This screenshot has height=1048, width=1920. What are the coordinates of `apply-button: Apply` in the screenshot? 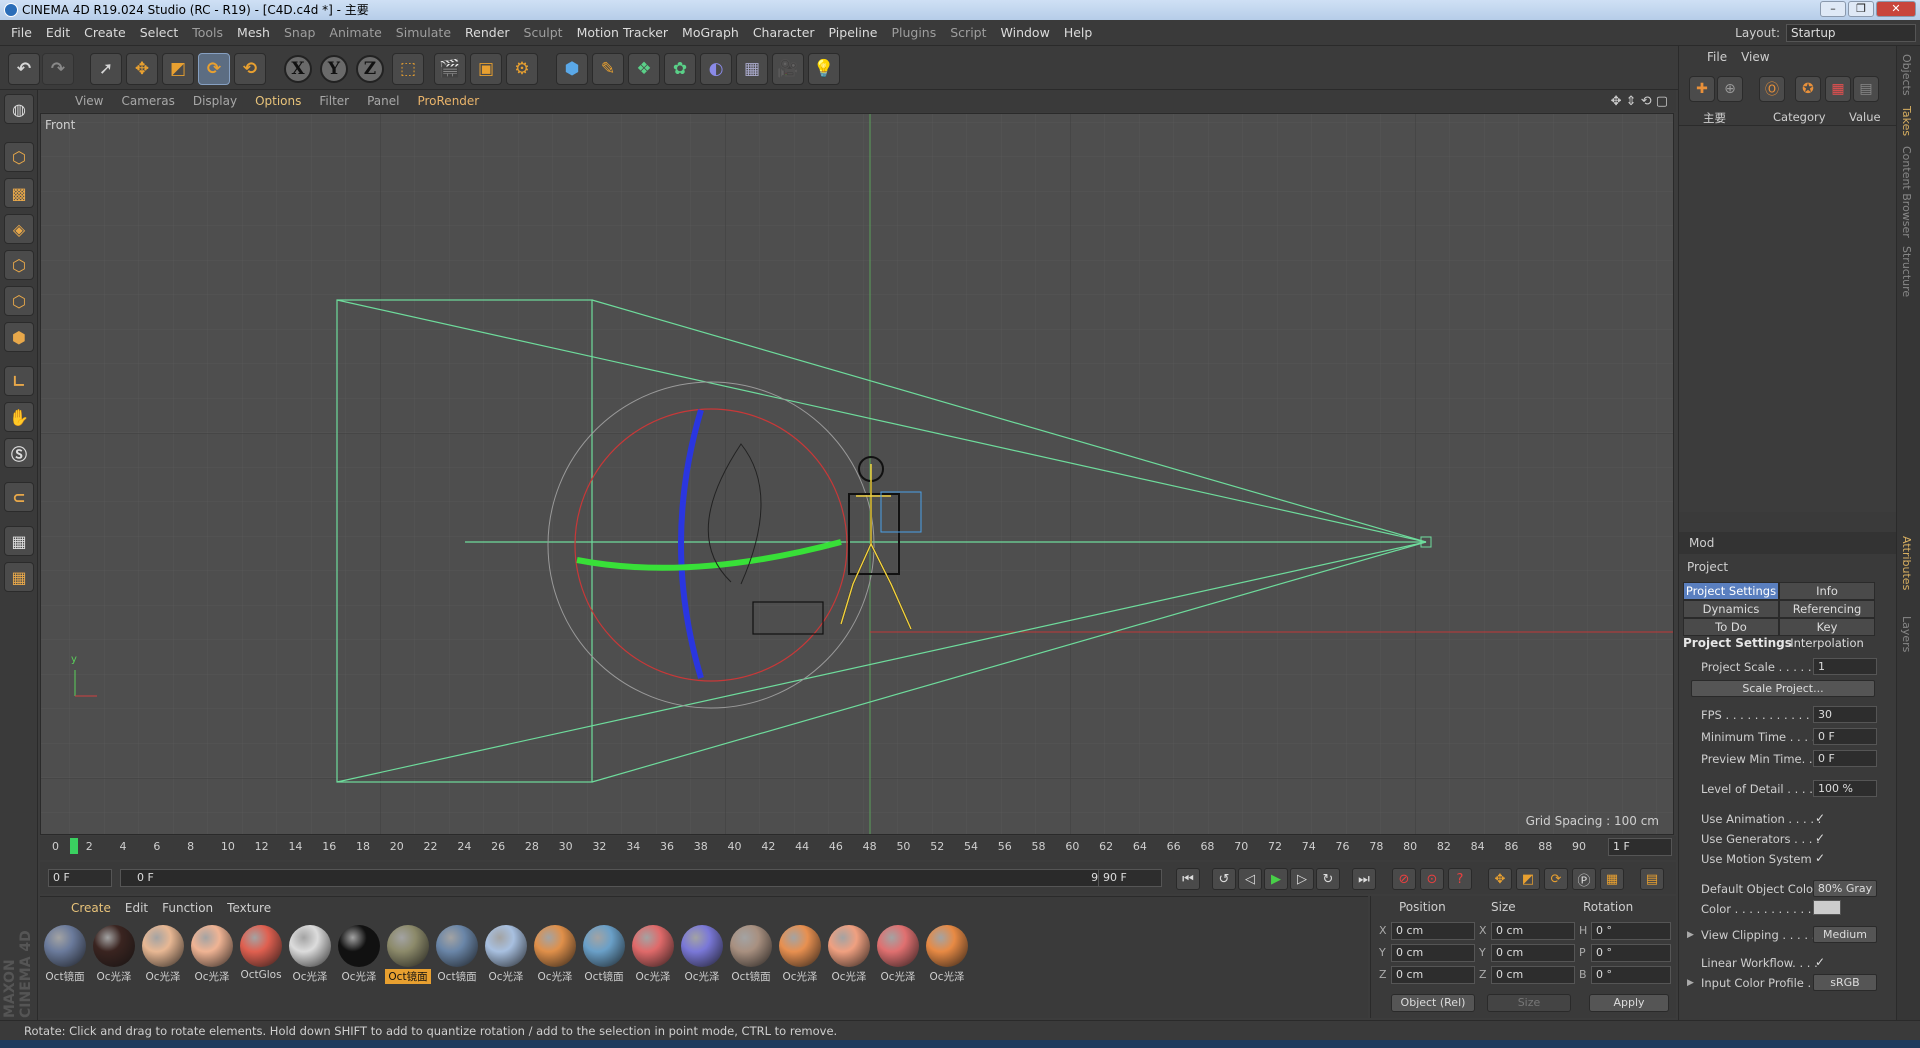 It's located at (1629, 1003).